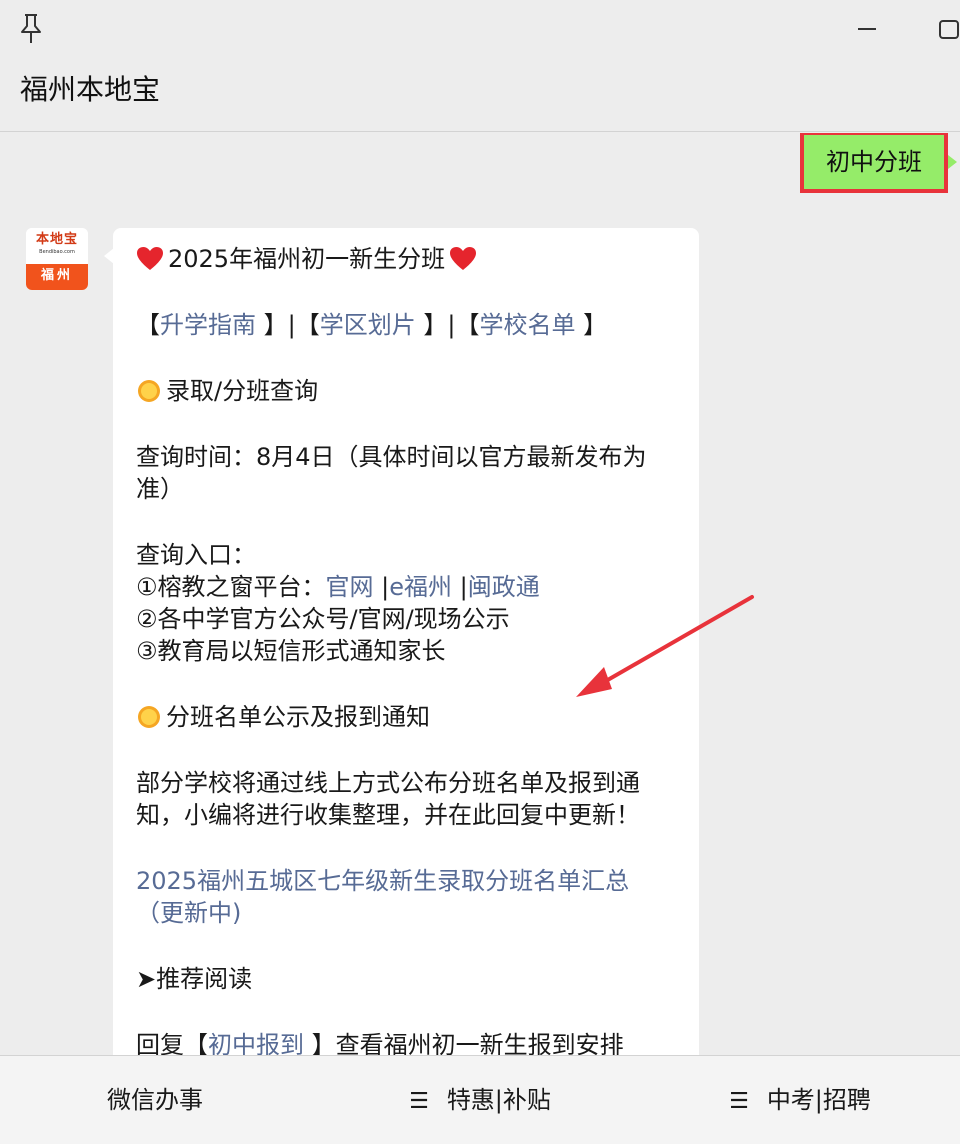  I want to click on account-avatar: 本地宝 Bendibao.com 福州, so click(57, 259).